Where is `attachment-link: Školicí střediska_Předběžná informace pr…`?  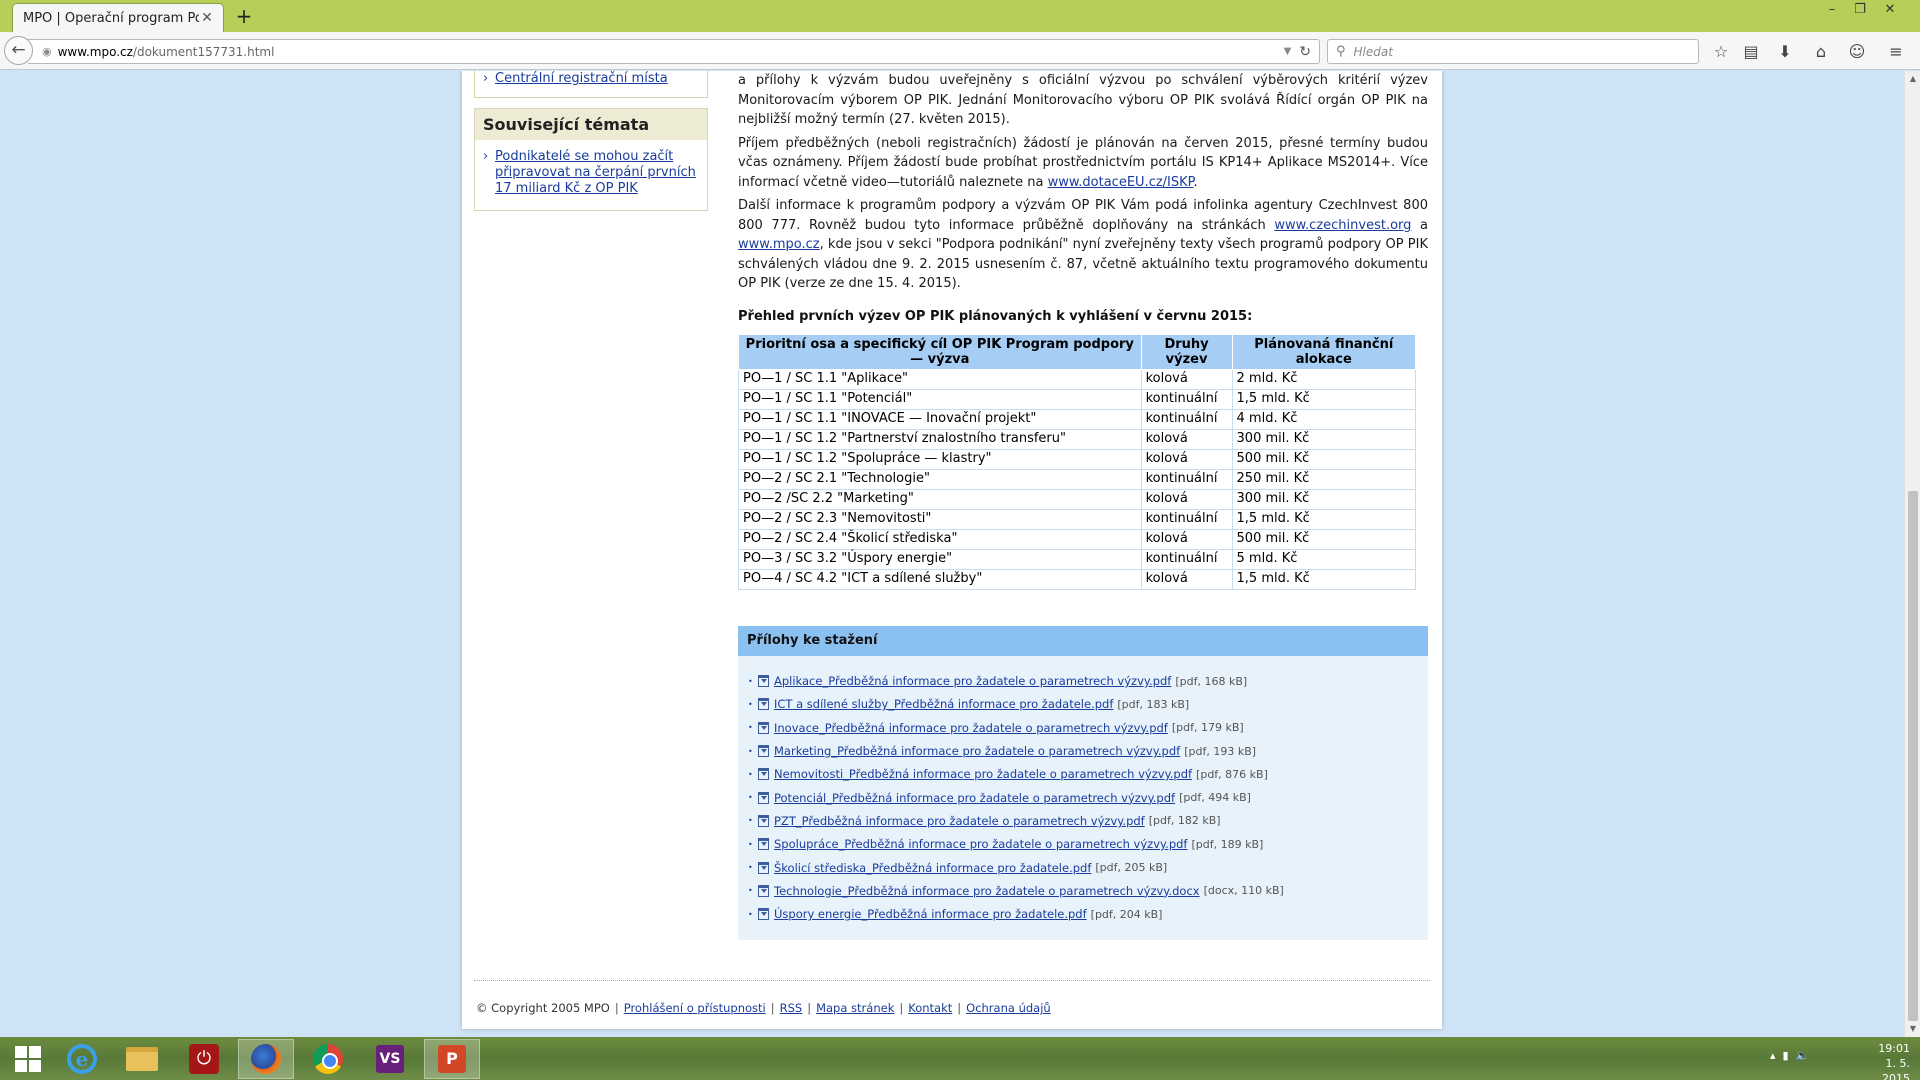
attachment-link: Školicí střediska_Předběžná informace pr… is located at coordinates (932, 868).